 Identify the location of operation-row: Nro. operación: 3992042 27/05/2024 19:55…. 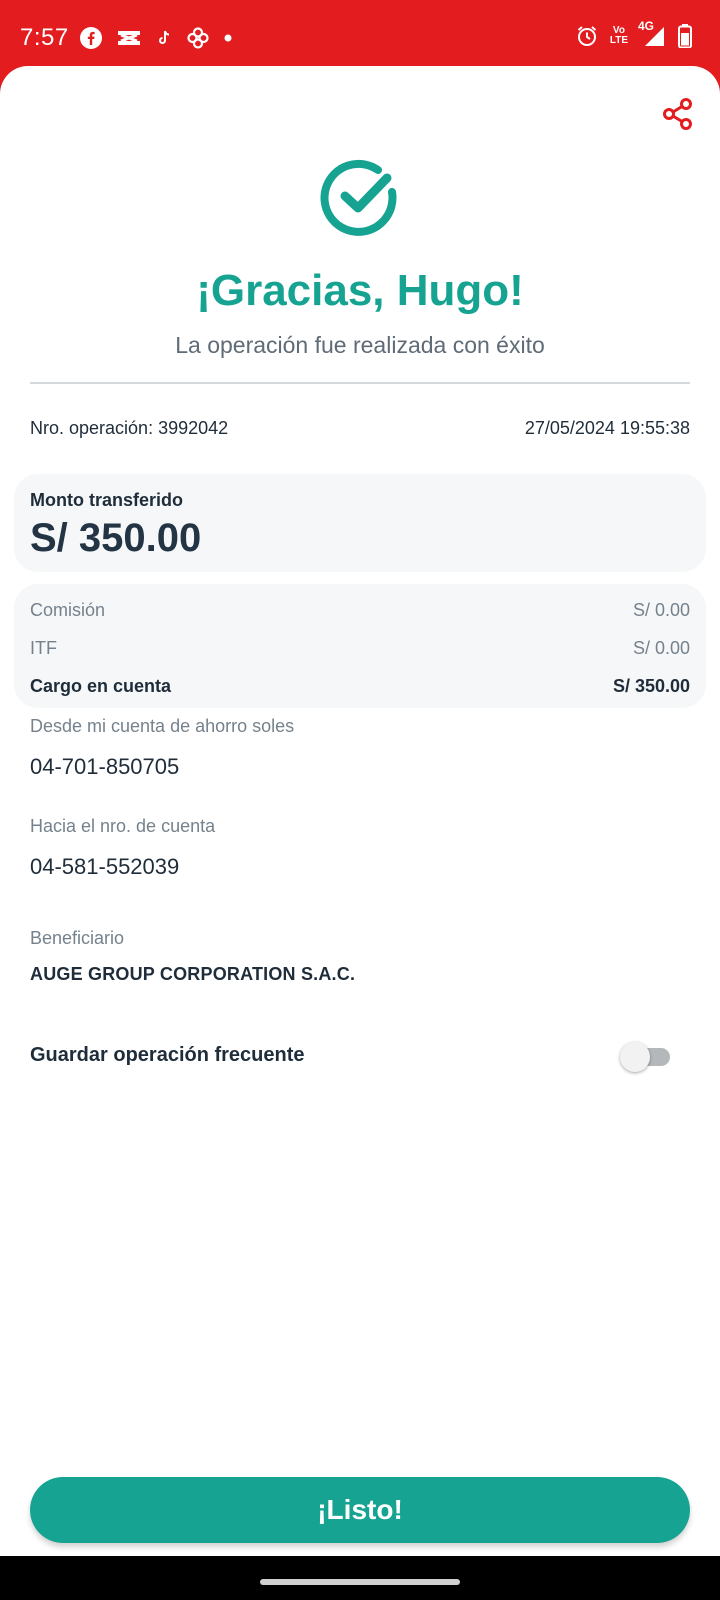
(360, 428).